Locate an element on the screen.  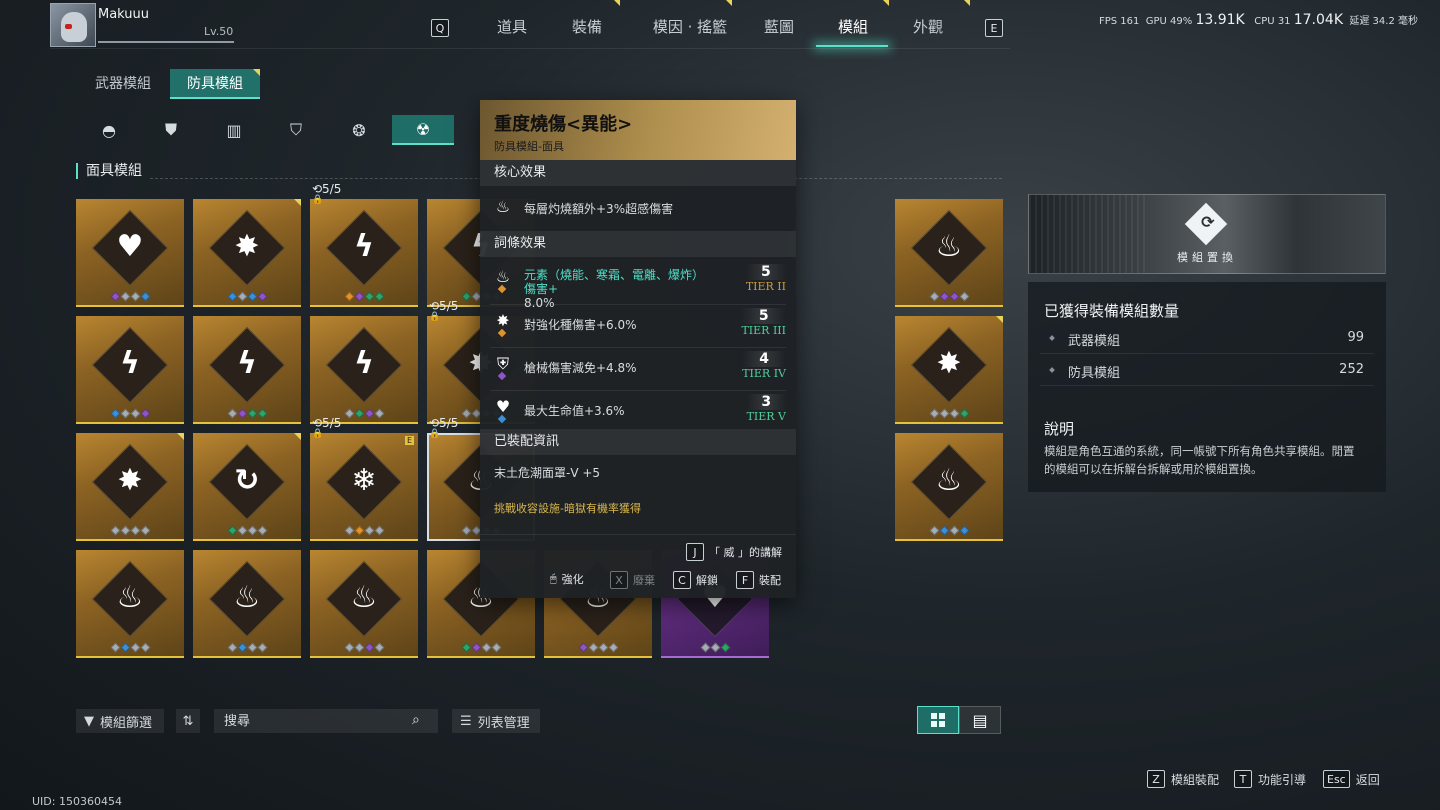
new-marker is located at coordinates (999, 319).